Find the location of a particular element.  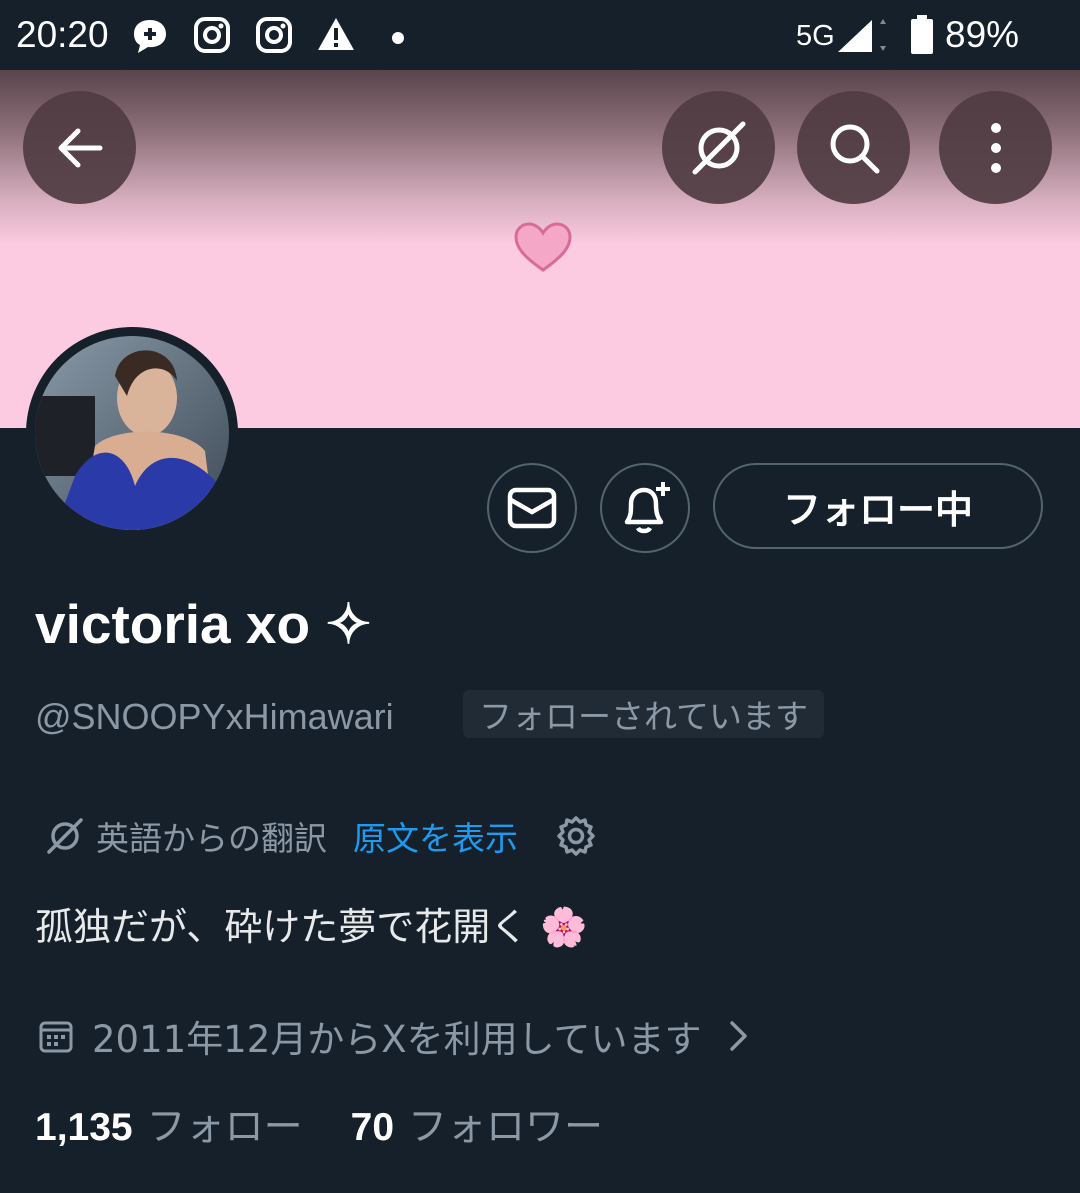

followers-stat: 70 フォロワー is located at coordinates (477, 1124).